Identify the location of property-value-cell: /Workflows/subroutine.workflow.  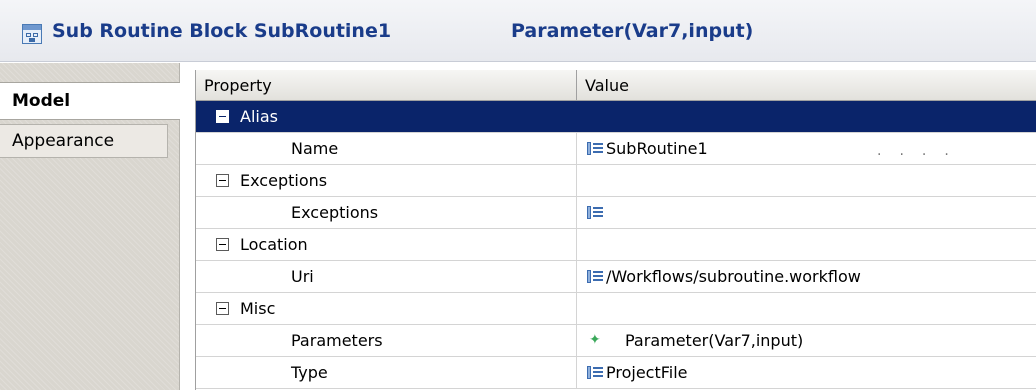
(806, 276).